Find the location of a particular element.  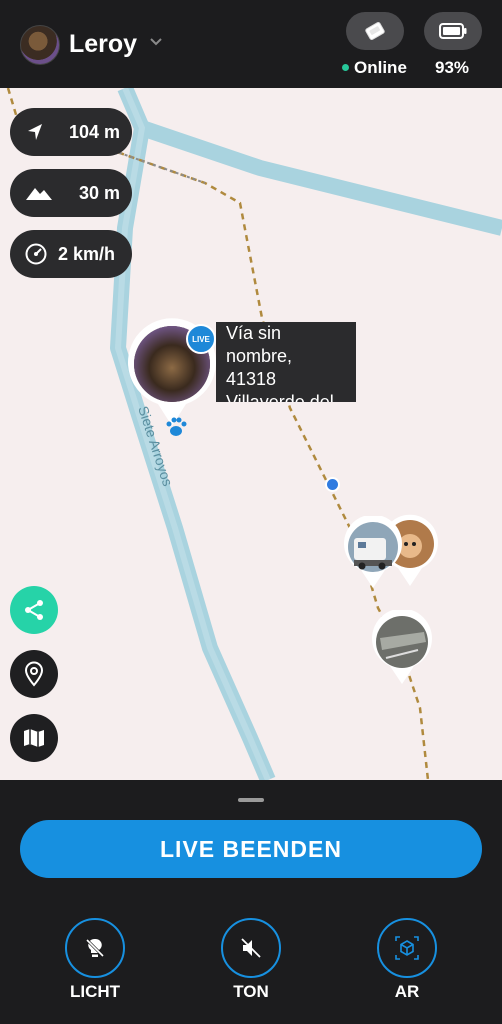

ar-cube-icon is located at coordinates (407, 948).